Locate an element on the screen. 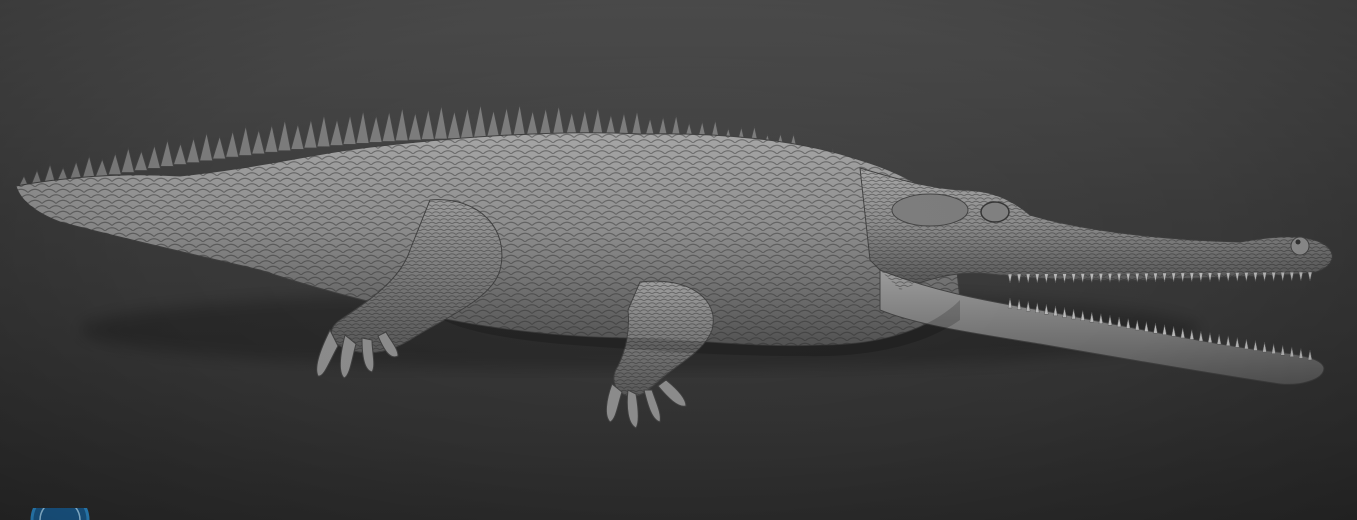  app-logo-icon is located at coordinates (60, 514).